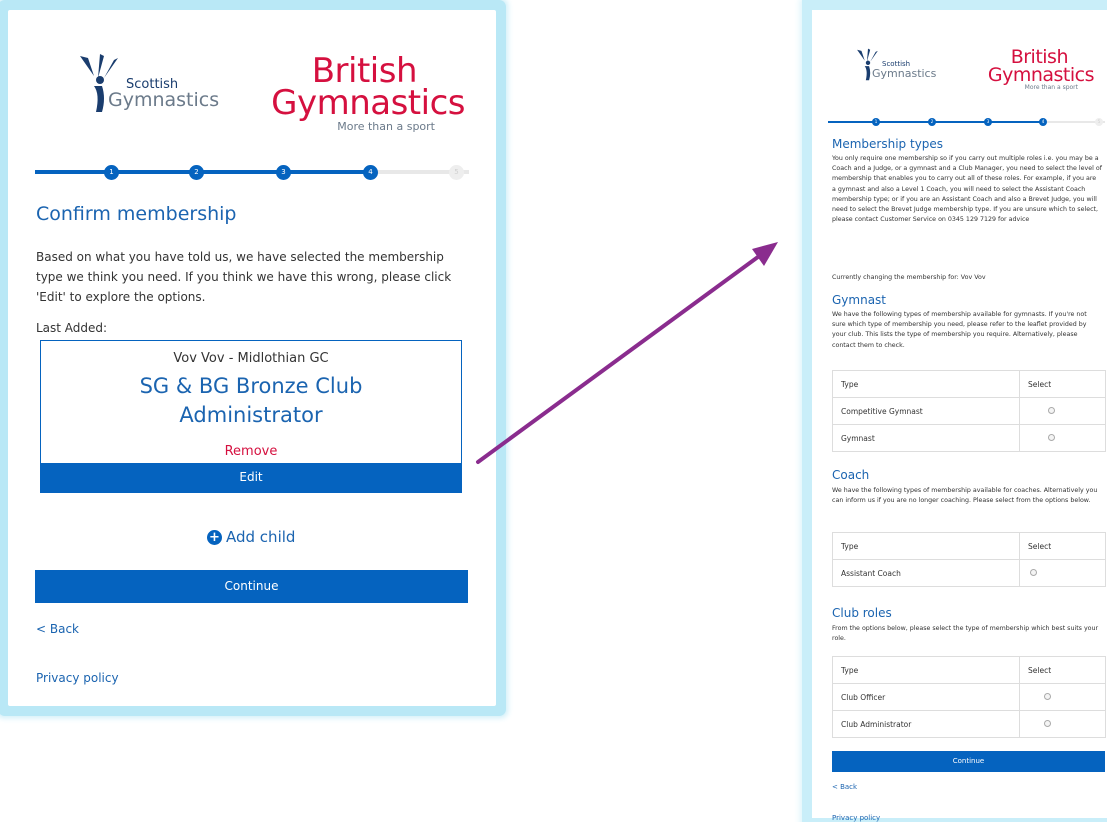 The image size is (1107, 822). What do you see at coordinates (627, 353) in the screenshot?
I see `transition-arrow` at bounding box center [627, 353].